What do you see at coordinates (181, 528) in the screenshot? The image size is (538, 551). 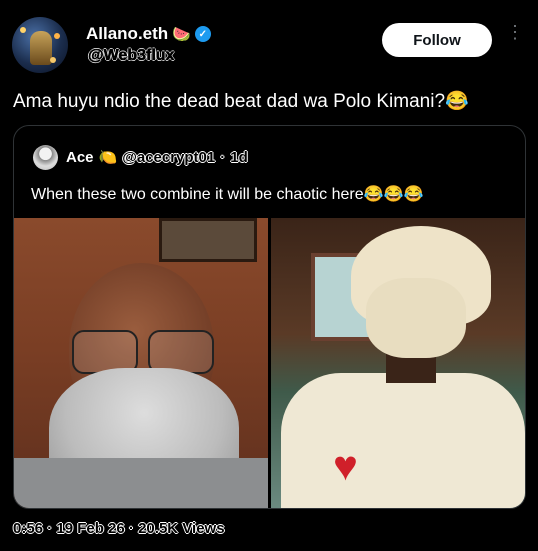 I see `view-count: 20.5K Views` at bounding box center [181, 528].